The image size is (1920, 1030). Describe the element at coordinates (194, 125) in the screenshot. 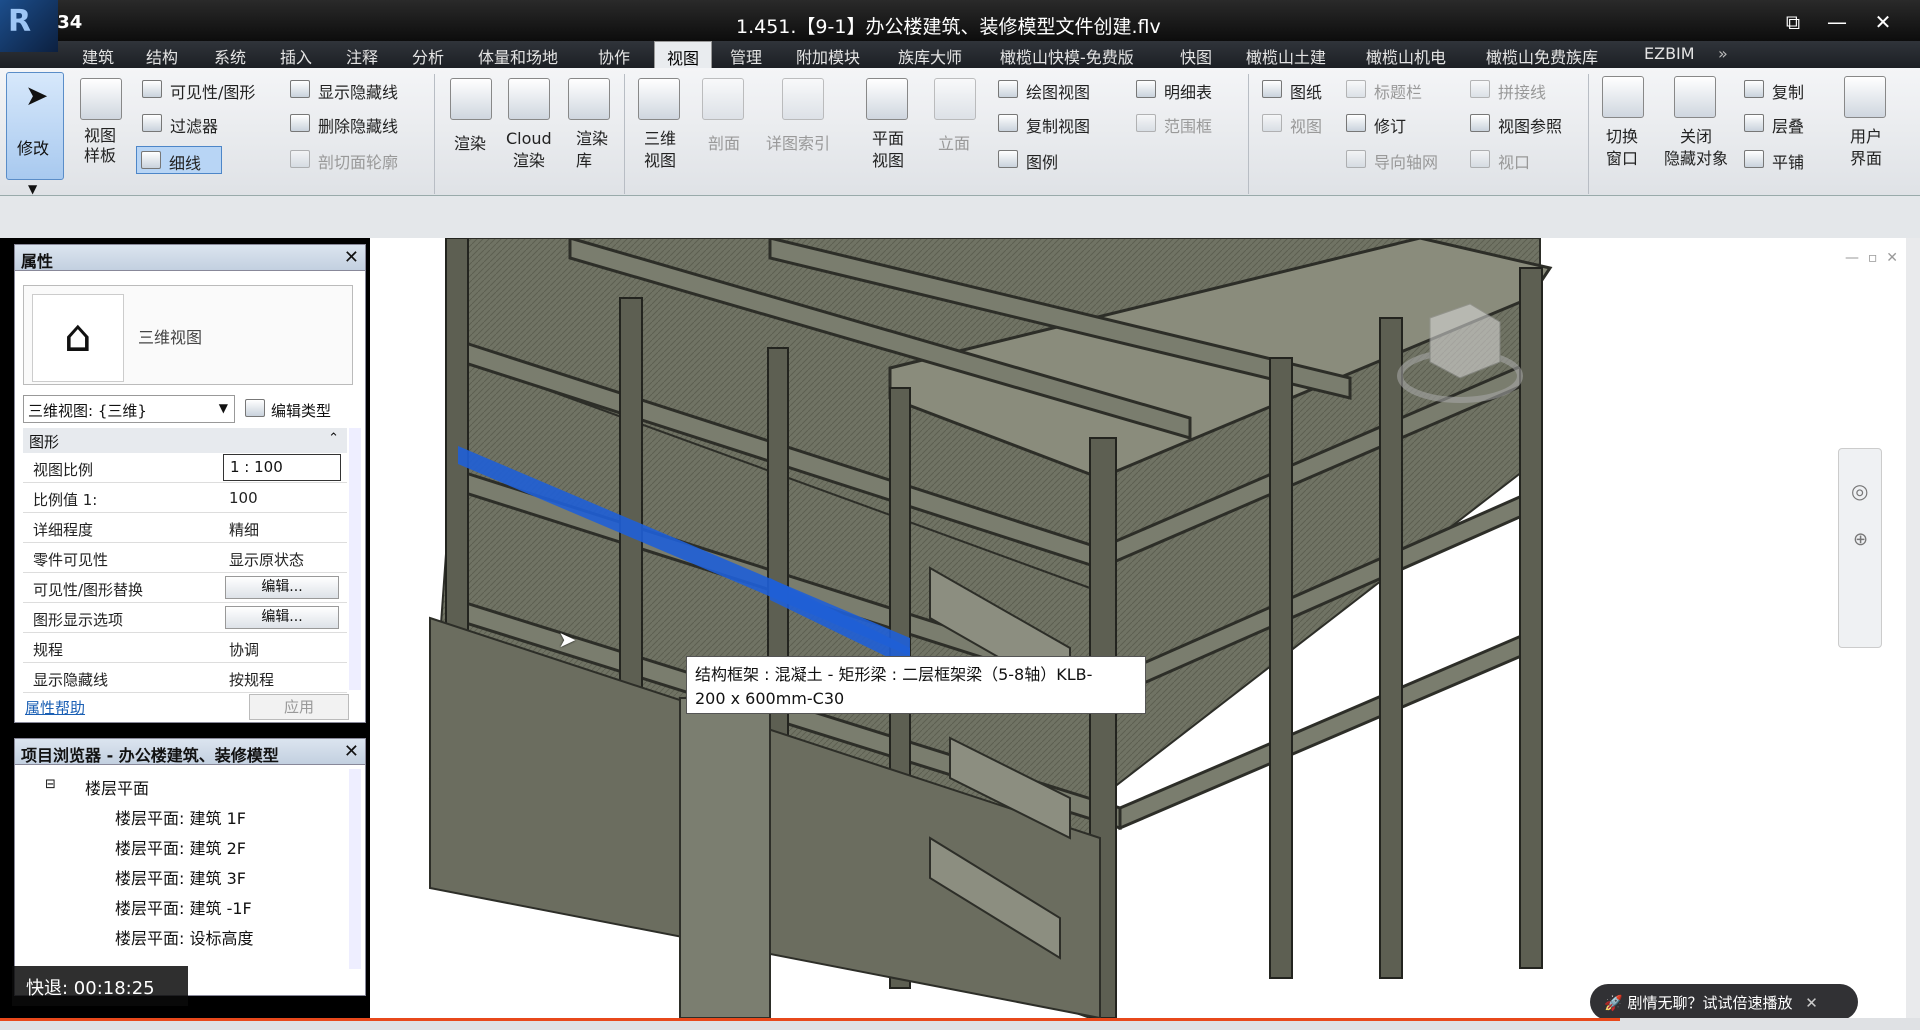

I see `filters-button: 过滤器` at that location.